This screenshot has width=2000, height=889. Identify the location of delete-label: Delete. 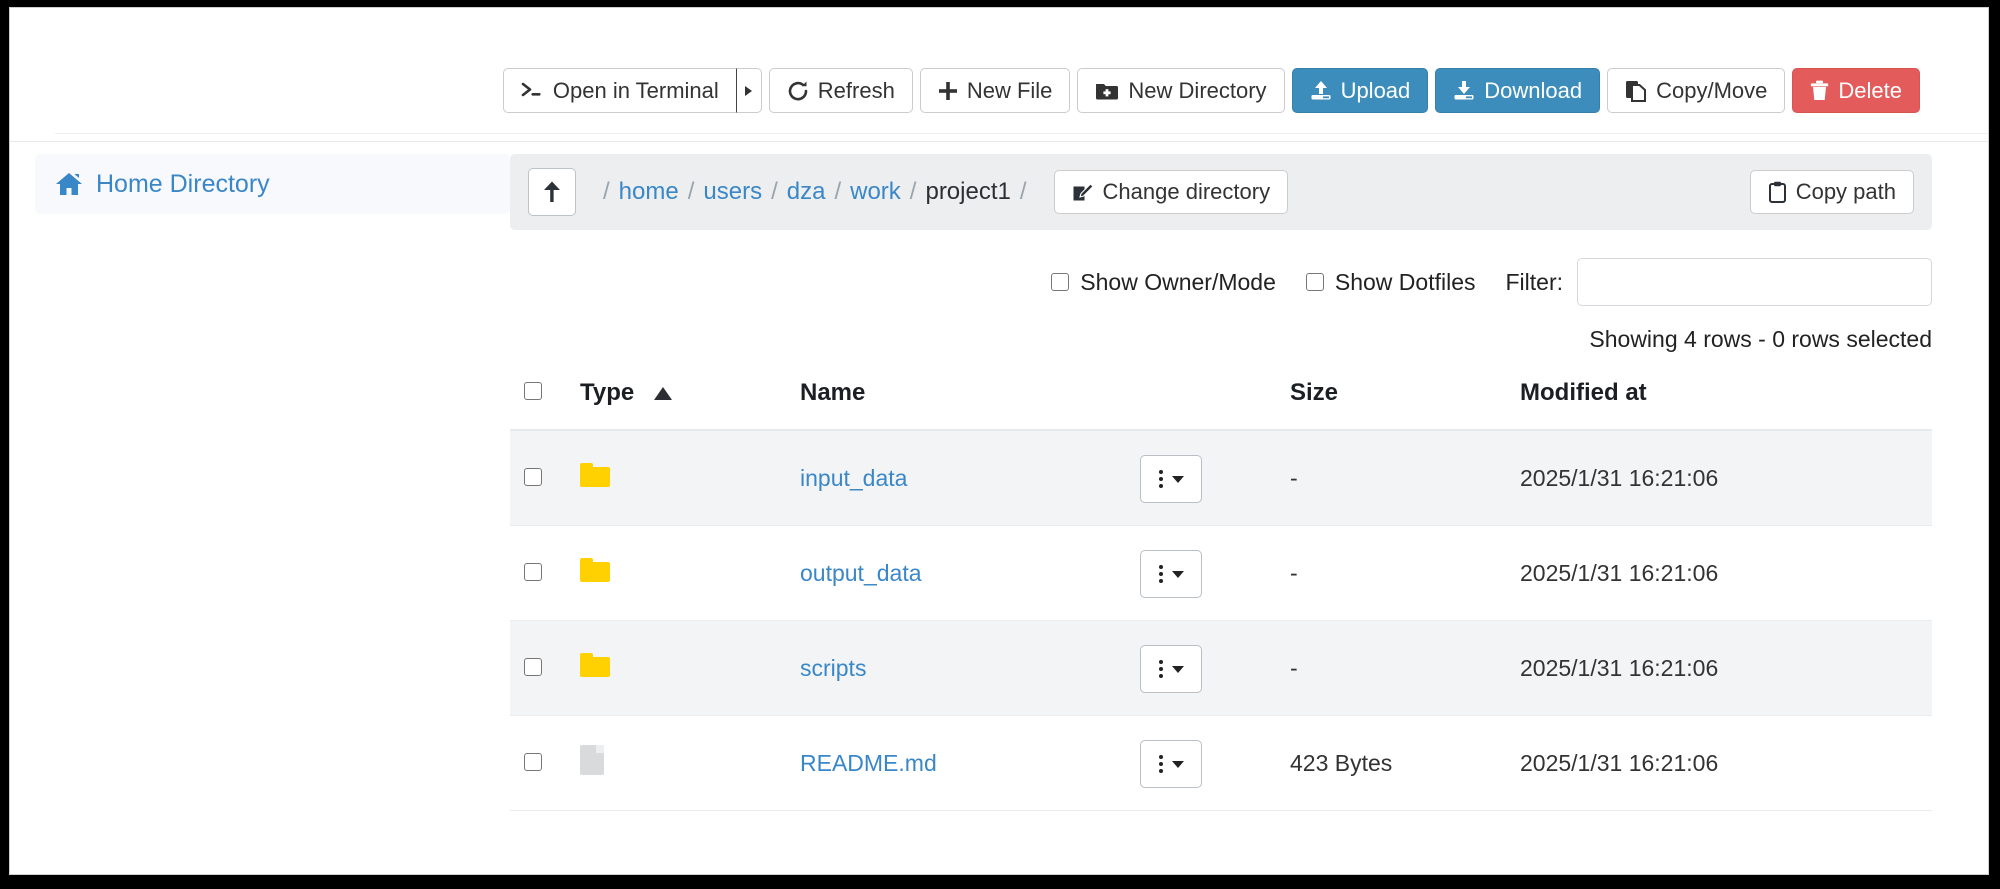
(1870, 90).